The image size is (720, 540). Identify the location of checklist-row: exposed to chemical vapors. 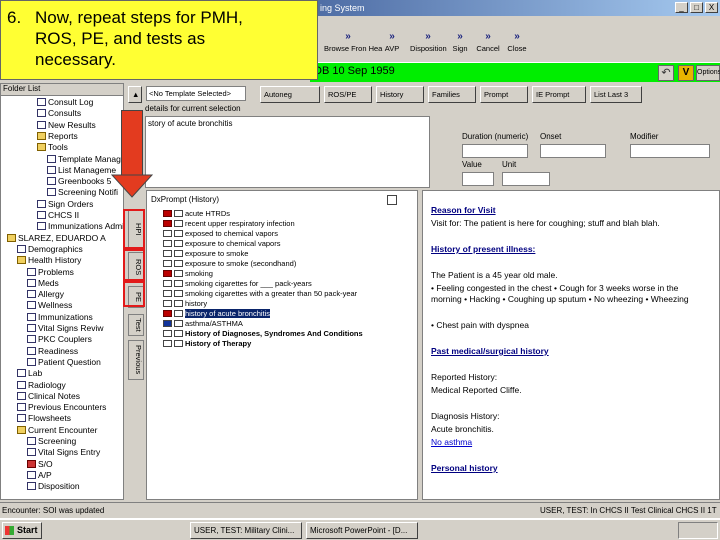
(220, 233).